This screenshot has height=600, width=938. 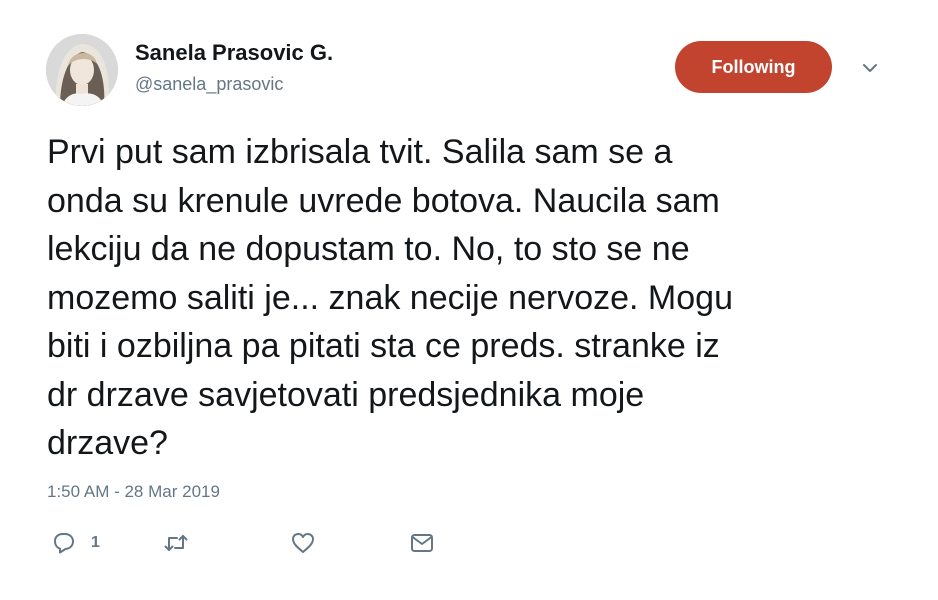 I want to click on like-button, so click(x=303, y=543).